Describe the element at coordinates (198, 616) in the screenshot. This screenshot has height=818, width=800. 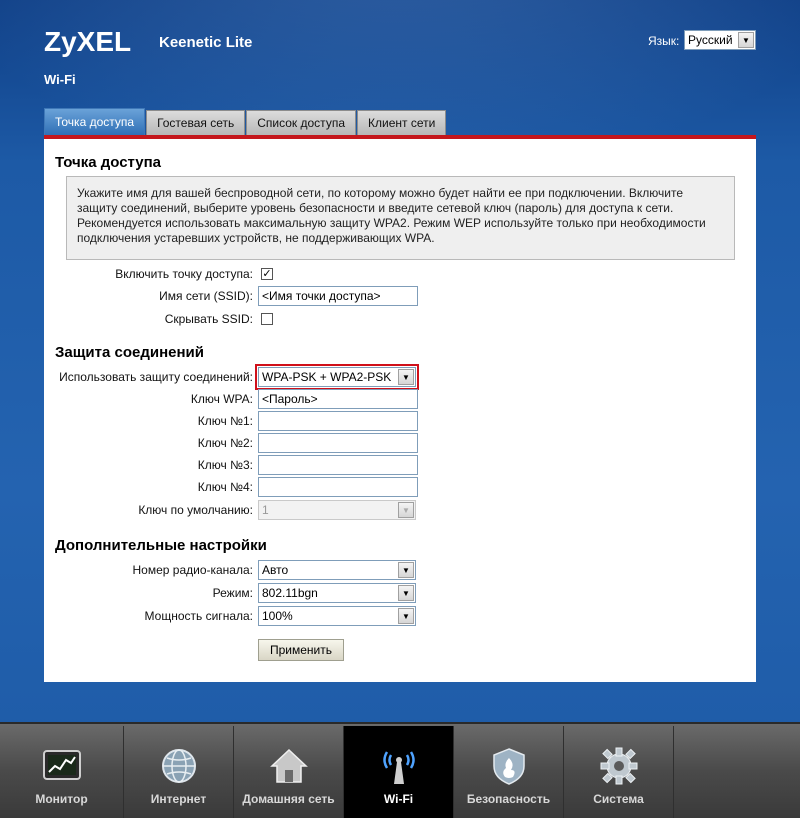
I see `power-label: Мощность сигнала:` at that location.